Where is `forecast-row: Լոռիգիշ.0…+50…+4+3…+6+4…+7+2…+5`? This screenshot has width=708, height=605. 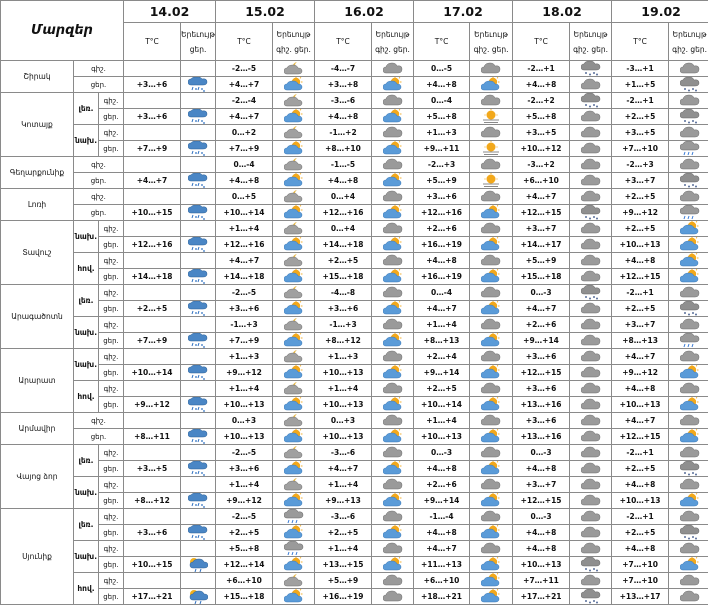
forecast-row: Լոռիգիշ.0…+50…+4+3…+6+4…+7+2…+5 is located at coordinates (354, 197).